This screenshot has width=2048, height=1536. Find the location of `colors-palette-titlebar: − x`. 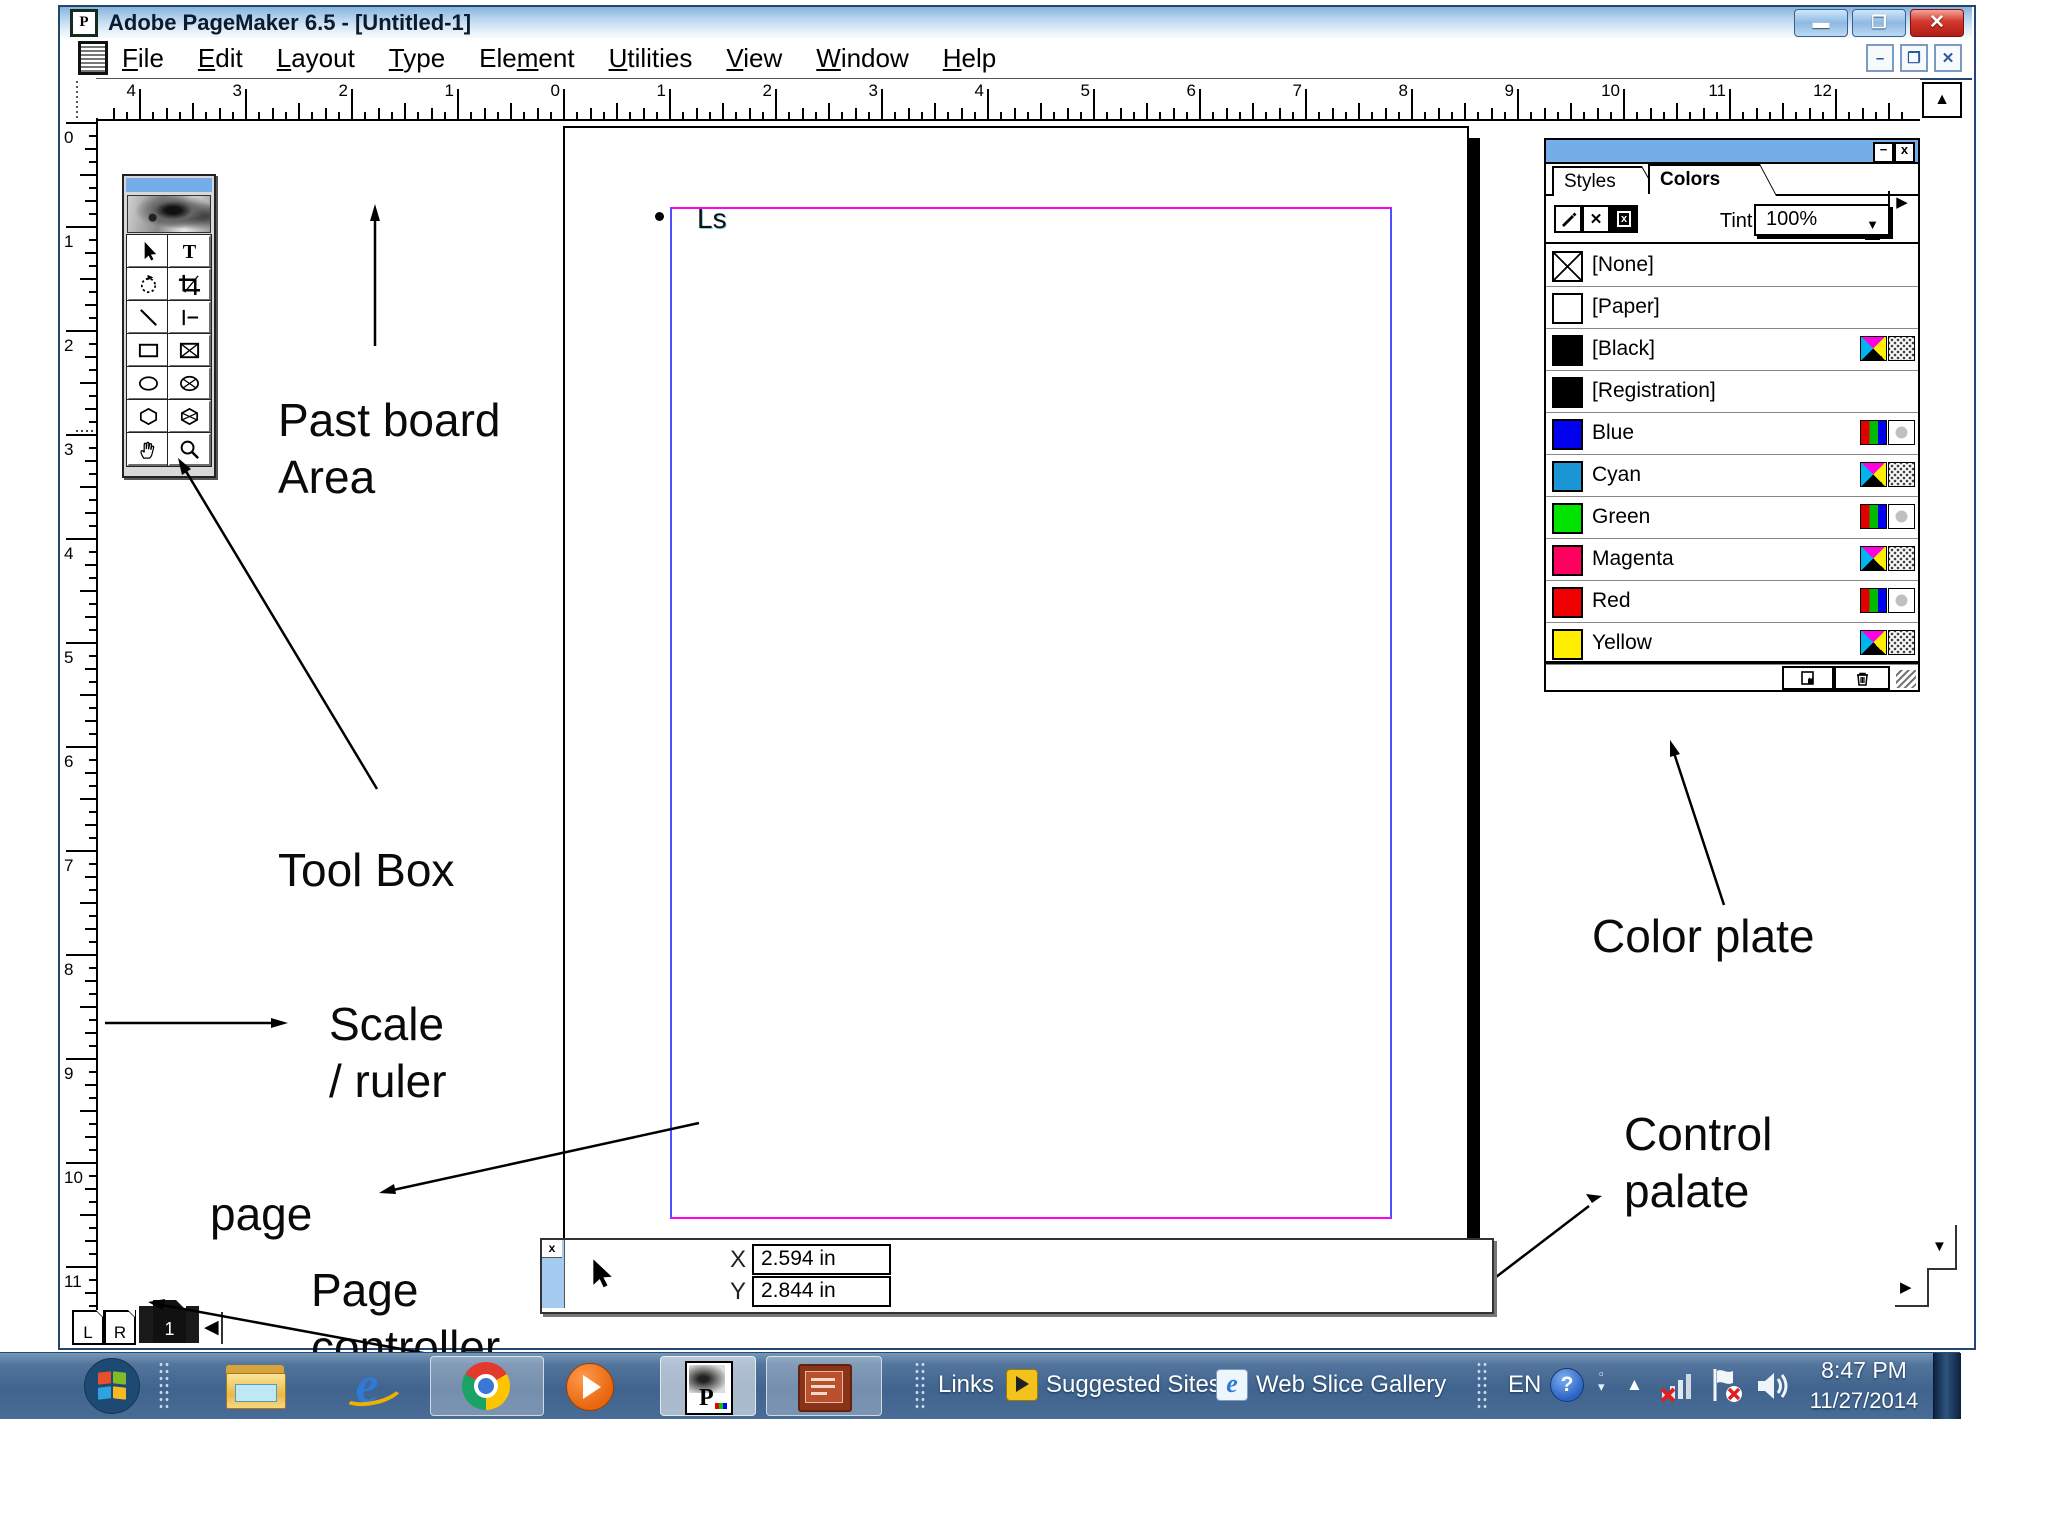

colors-palette-titlebar: − x is located at coordinates (1732, 152).